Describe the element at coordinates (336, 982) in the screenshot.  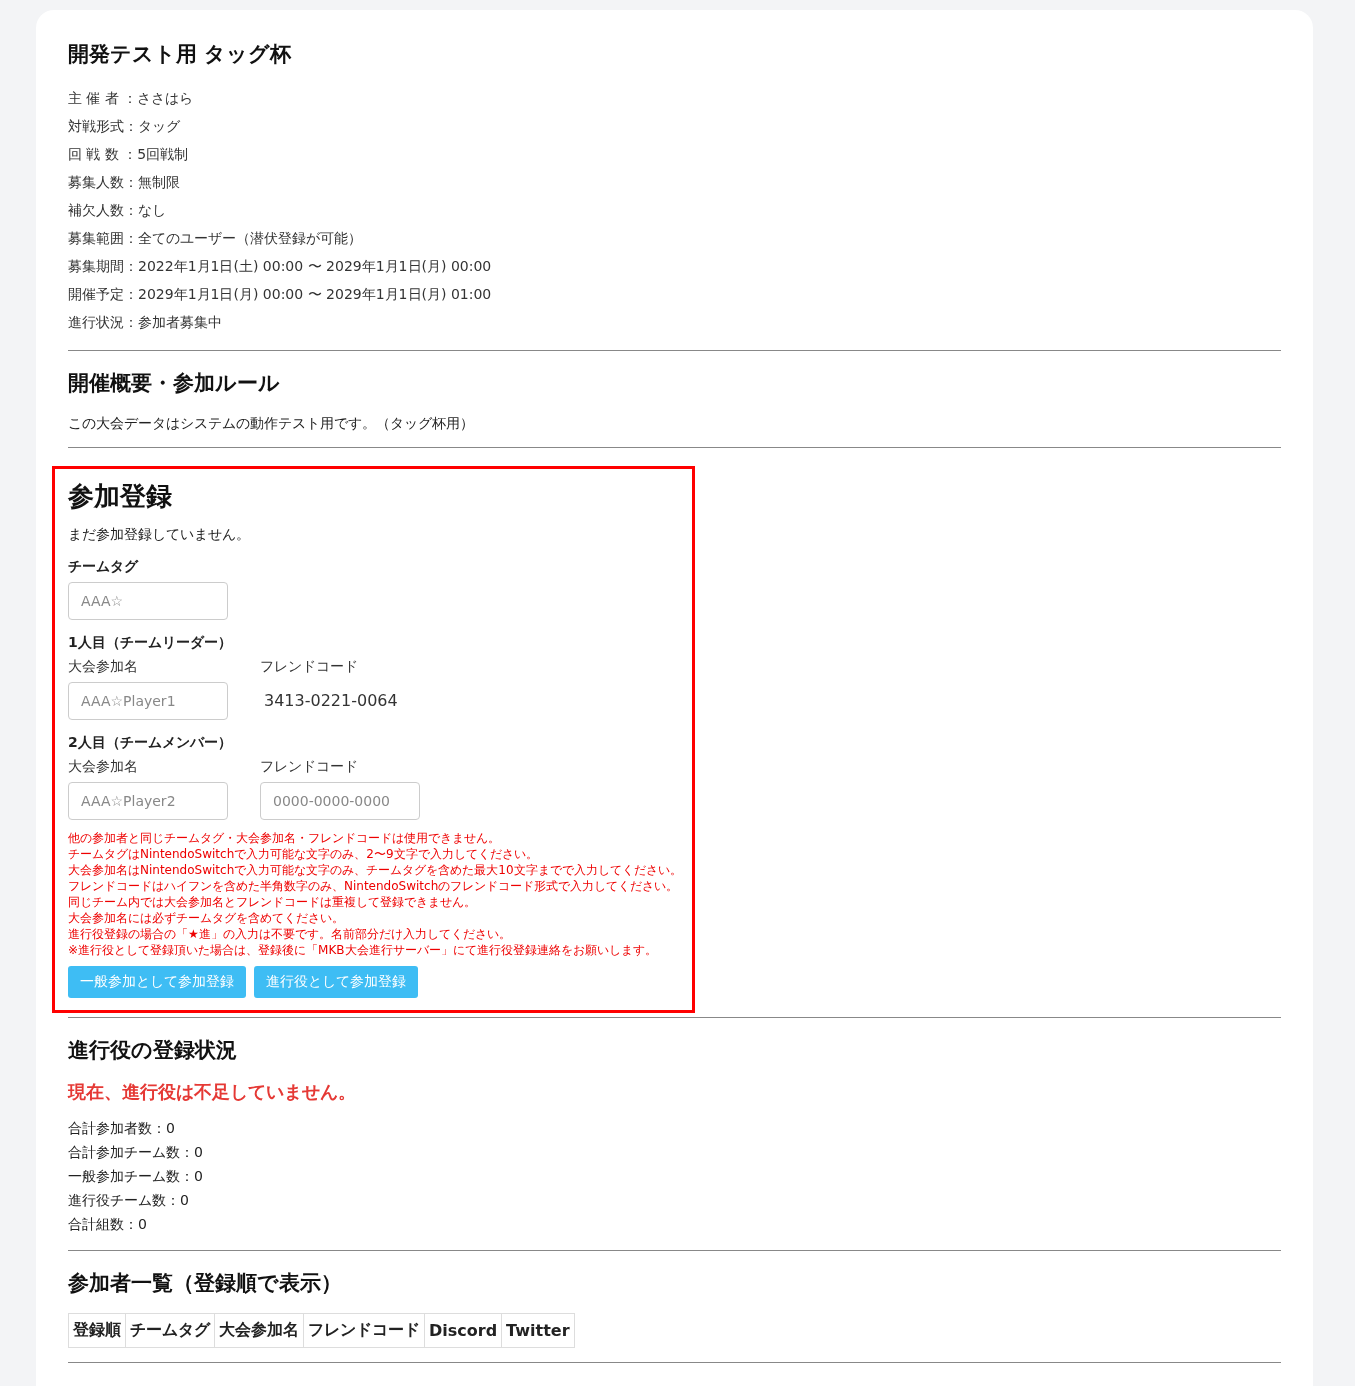
I see `register-button: 進行役として参加登録` at that location.